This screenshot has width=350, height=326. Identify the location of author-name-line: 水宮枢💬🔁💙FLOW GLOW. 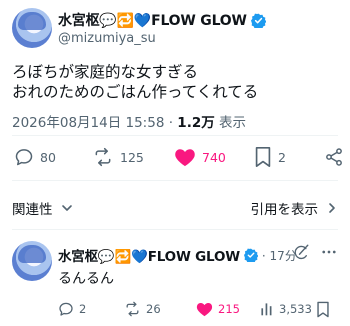
(162, 20).